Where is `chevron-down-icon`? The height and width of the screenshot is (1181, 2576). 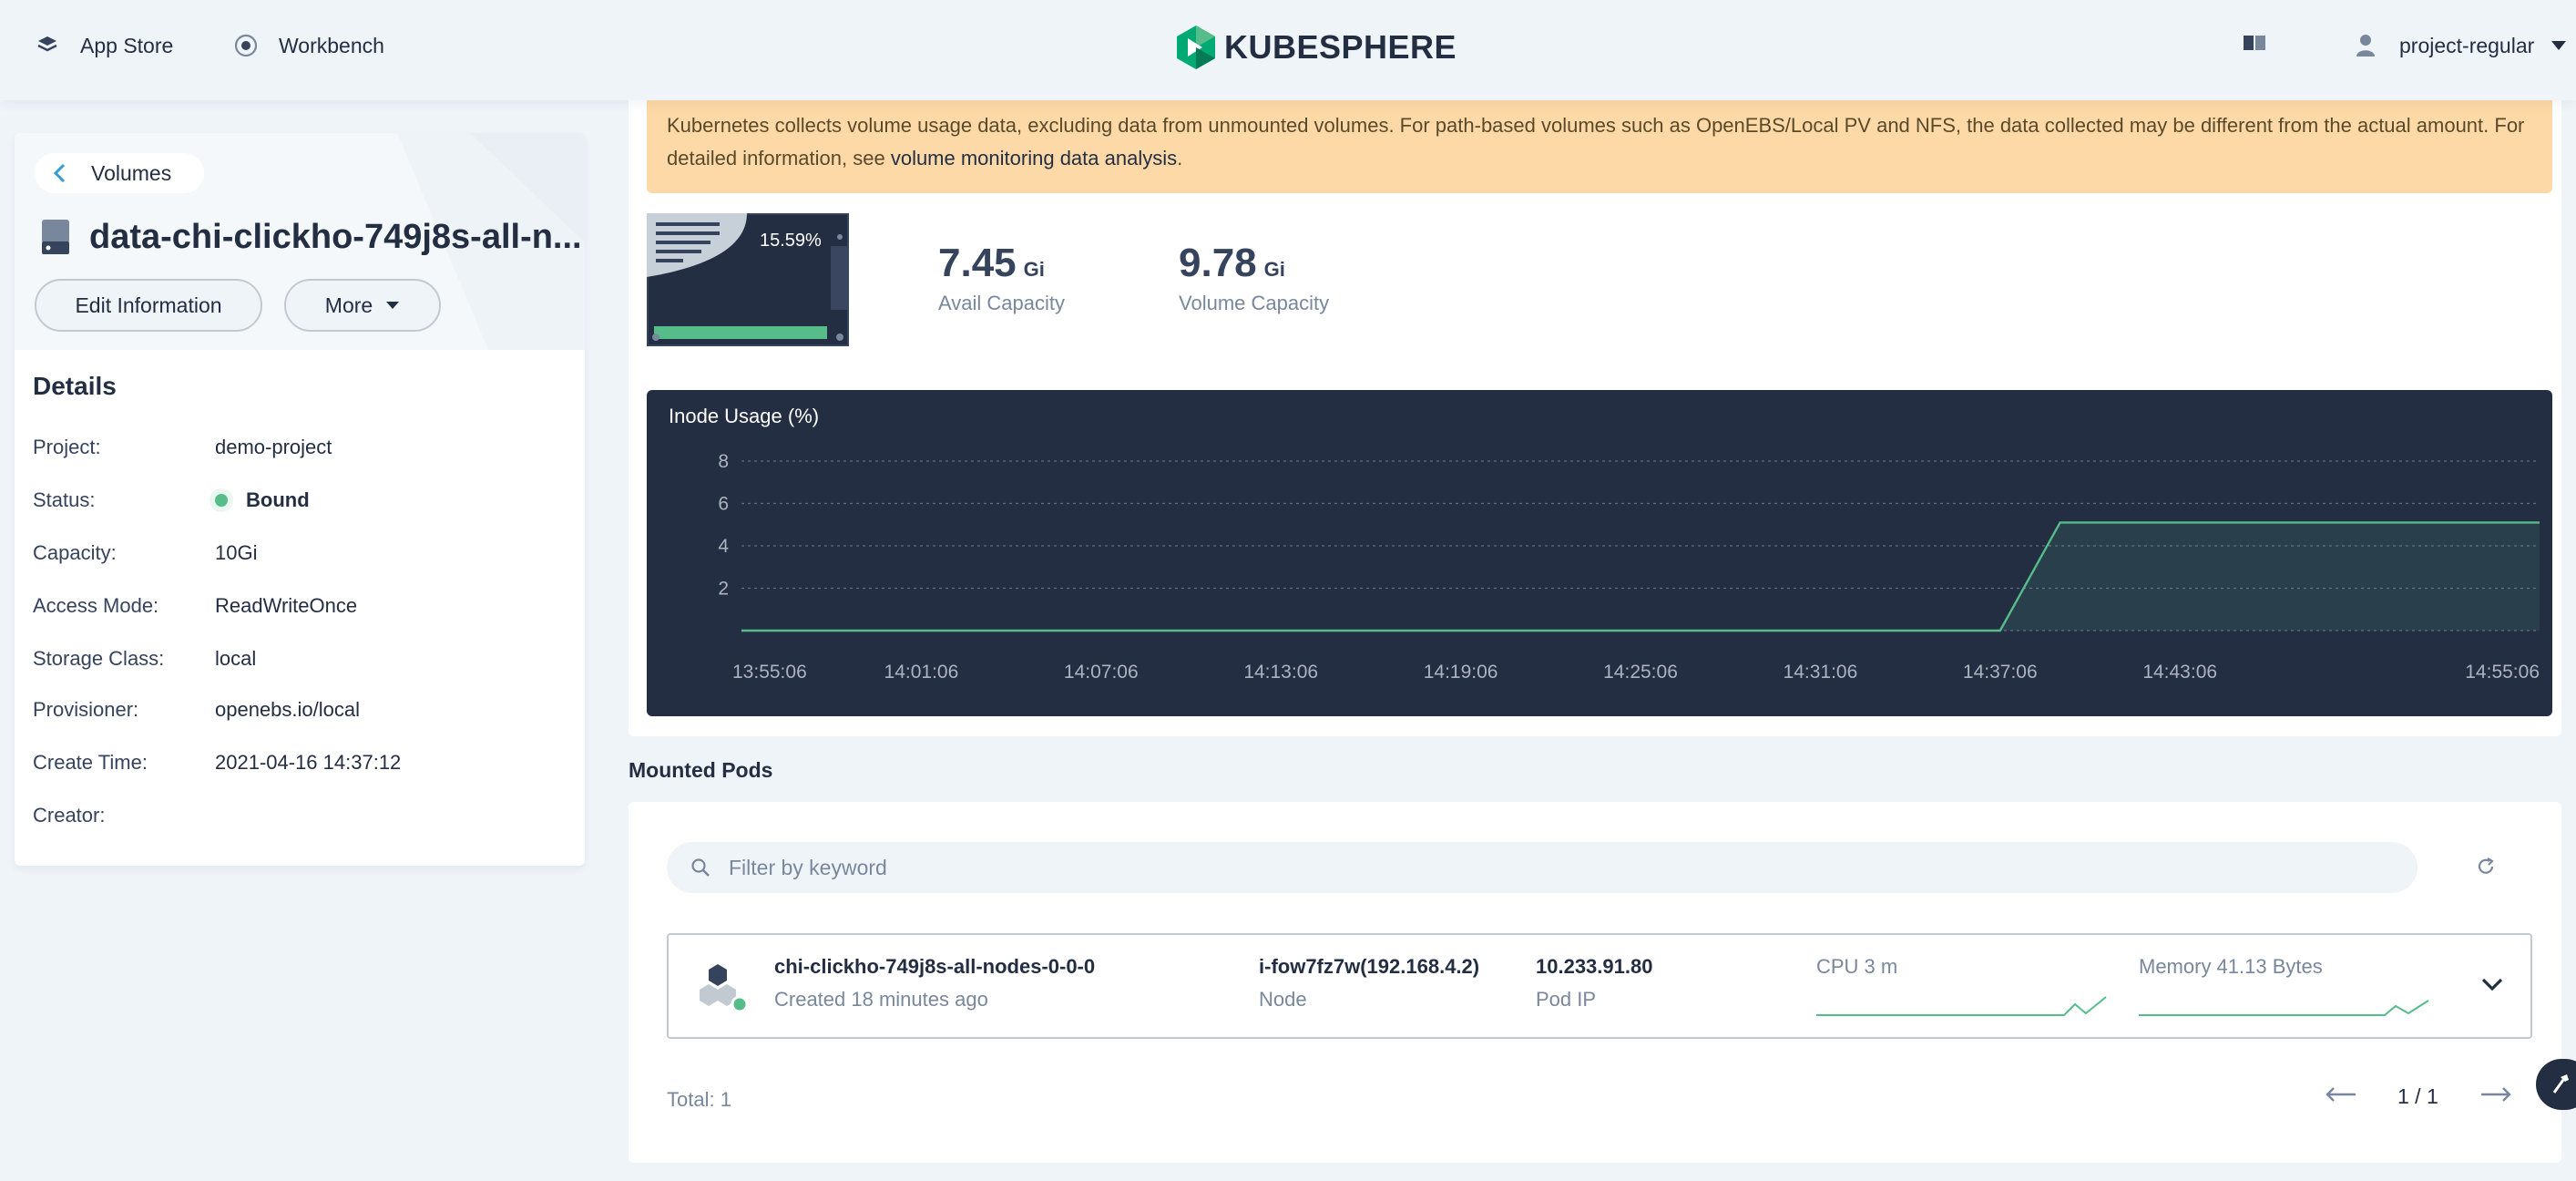
chevron-down-icon is located at coordinates (2492, 984).